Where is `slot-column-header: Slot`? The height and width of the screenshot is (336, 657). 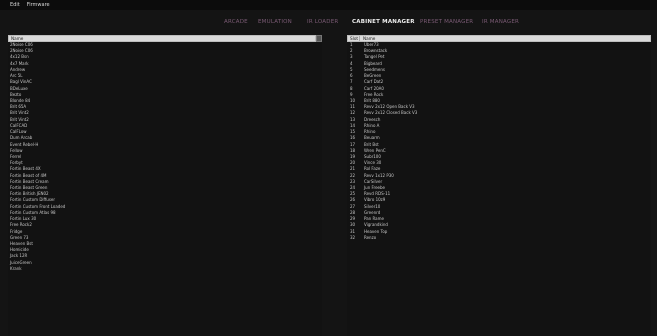
slot-column-header: Slot is located at coordinates (354, 38).